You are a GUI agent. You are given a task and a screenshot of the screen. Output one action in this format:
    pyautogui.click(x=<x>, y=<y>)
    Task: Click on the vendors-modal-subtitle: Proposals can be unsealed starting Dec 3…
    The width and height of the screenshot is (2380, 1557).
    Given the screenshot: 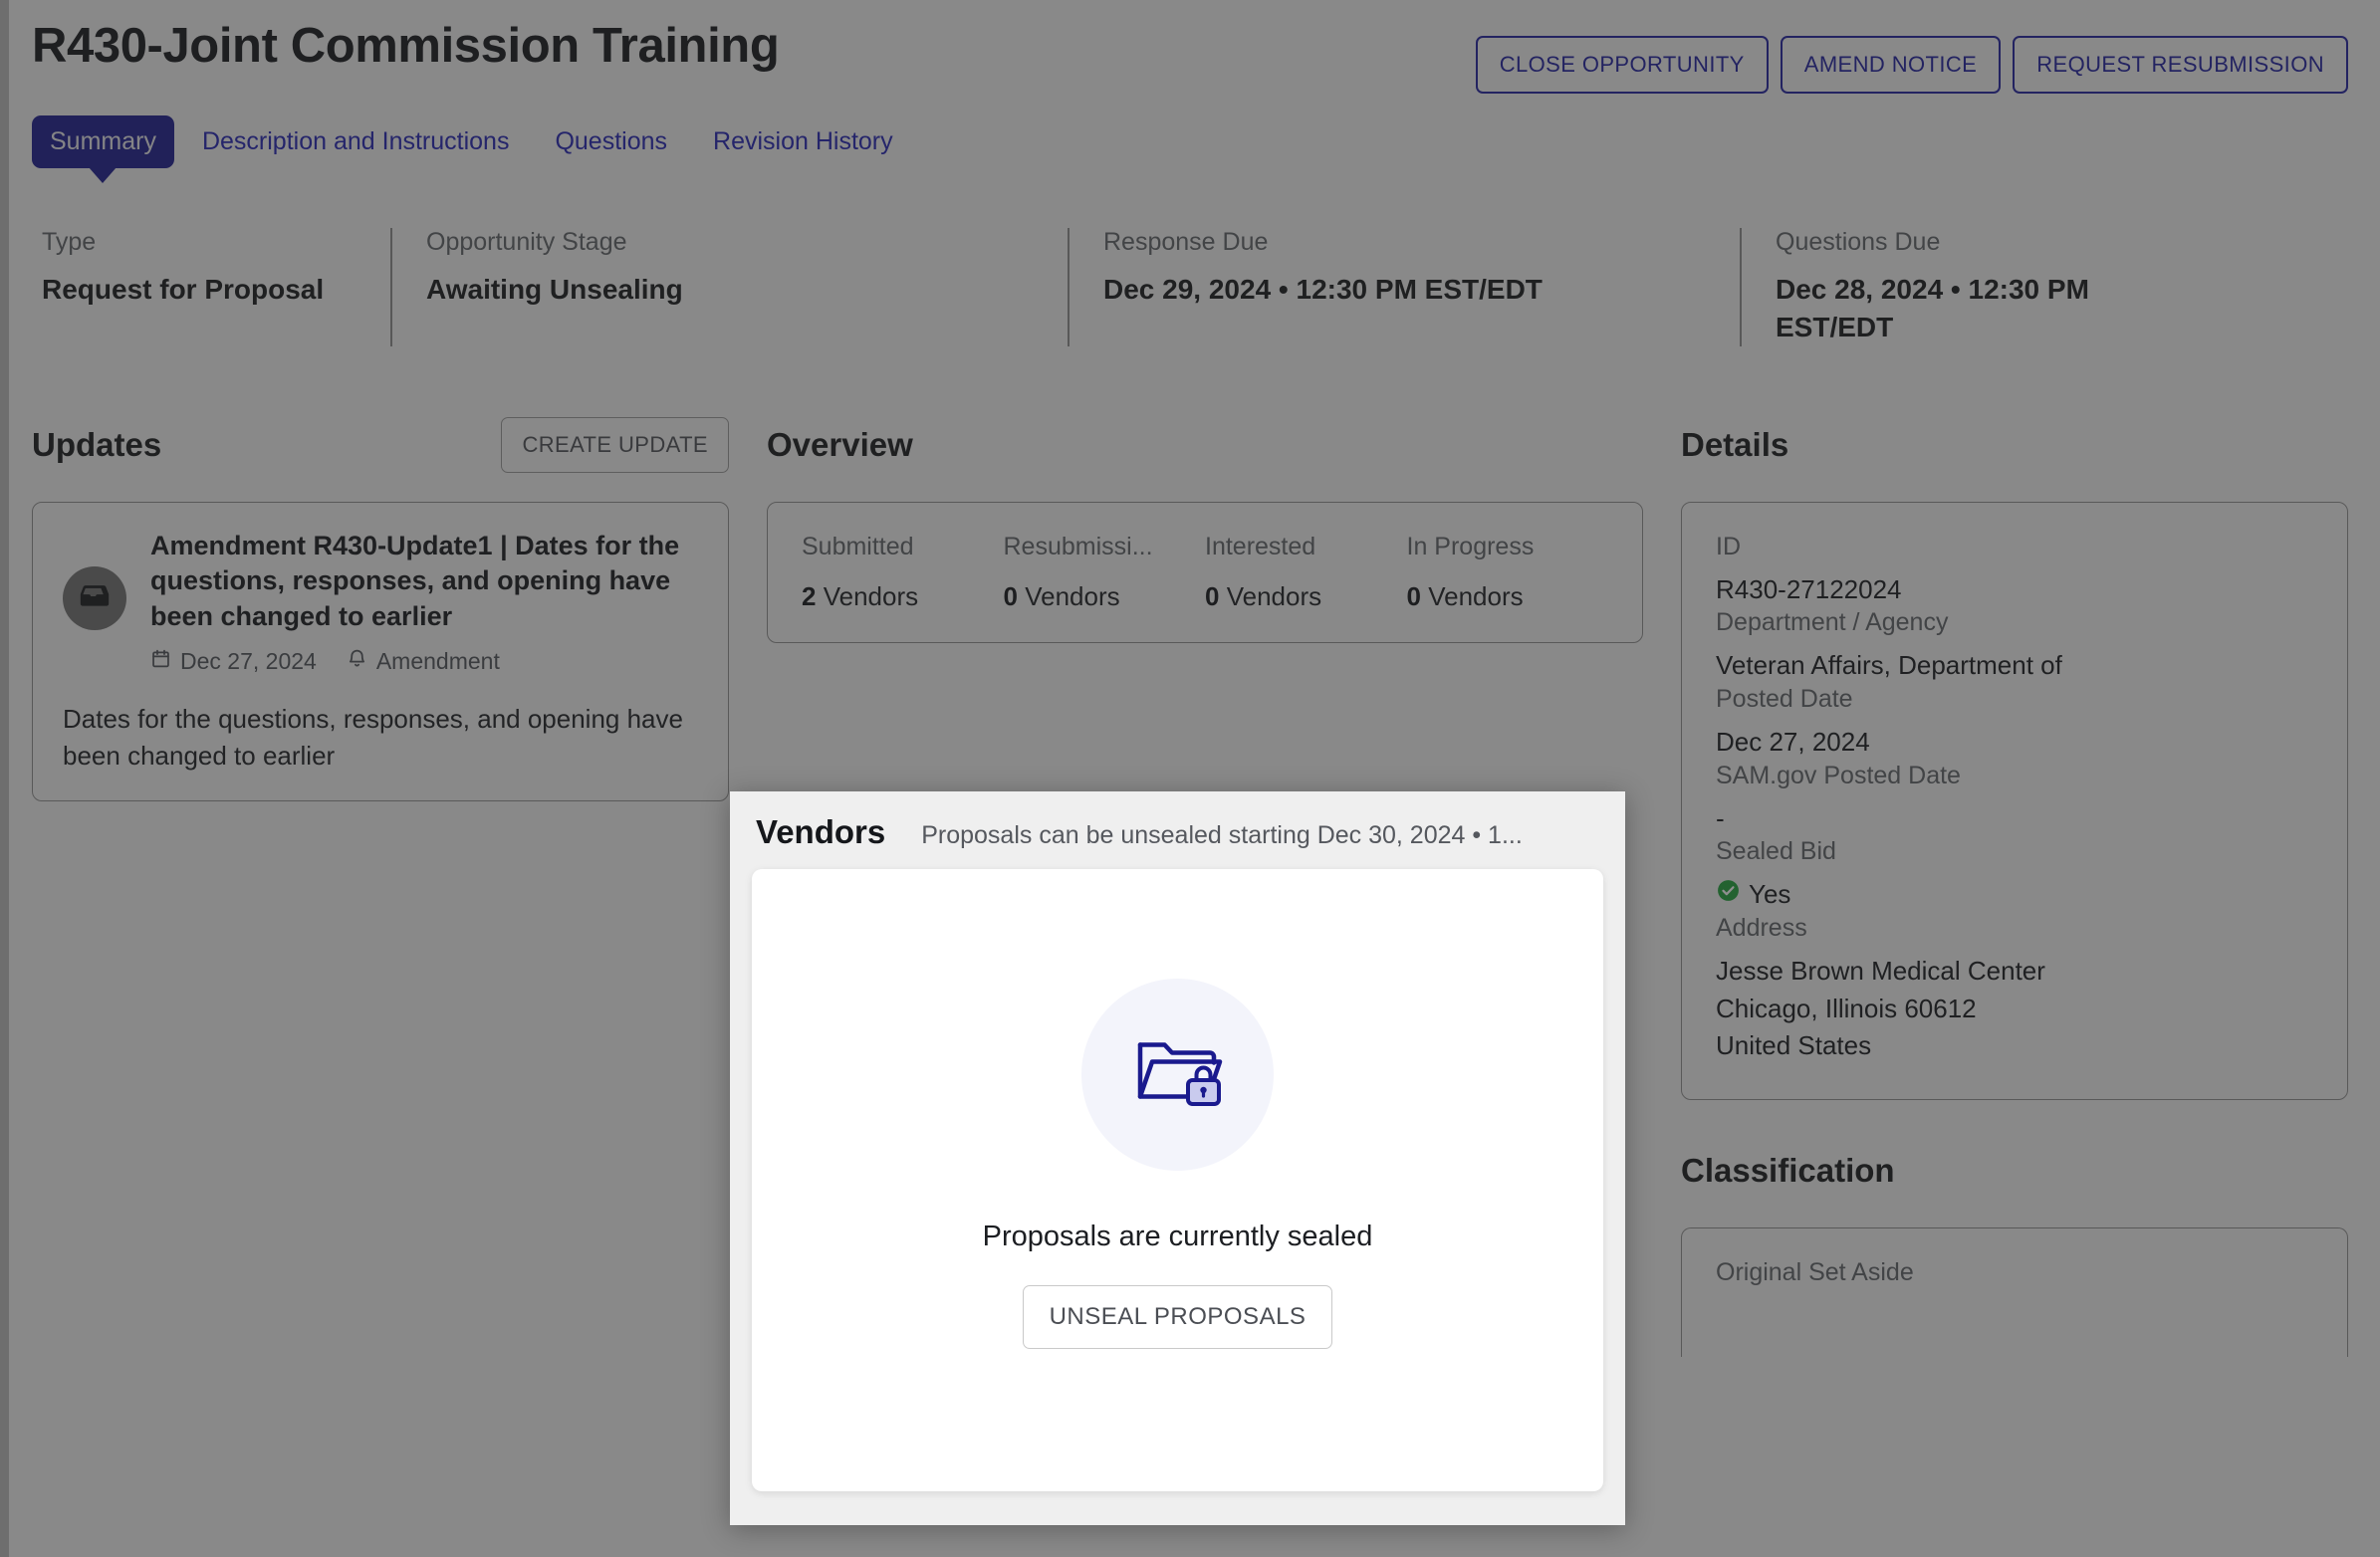 What is the action you would take?
    pyautogui.click(x=1222, y=835)
    